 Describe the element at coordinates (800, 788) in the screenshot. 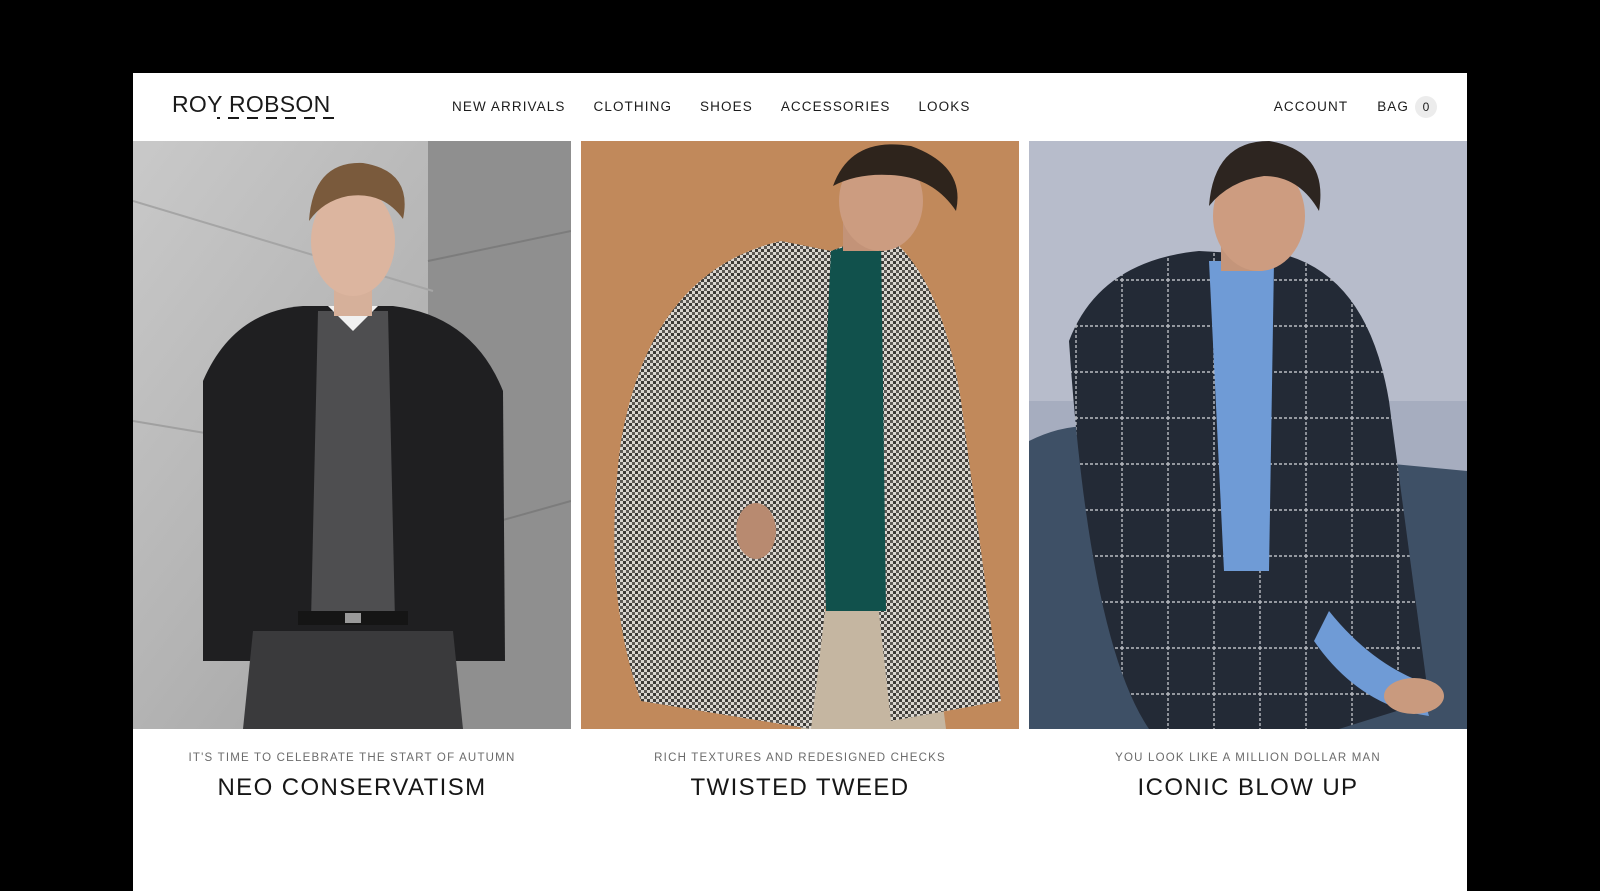

I see `look-title: TWISTED TWEED` at that location.